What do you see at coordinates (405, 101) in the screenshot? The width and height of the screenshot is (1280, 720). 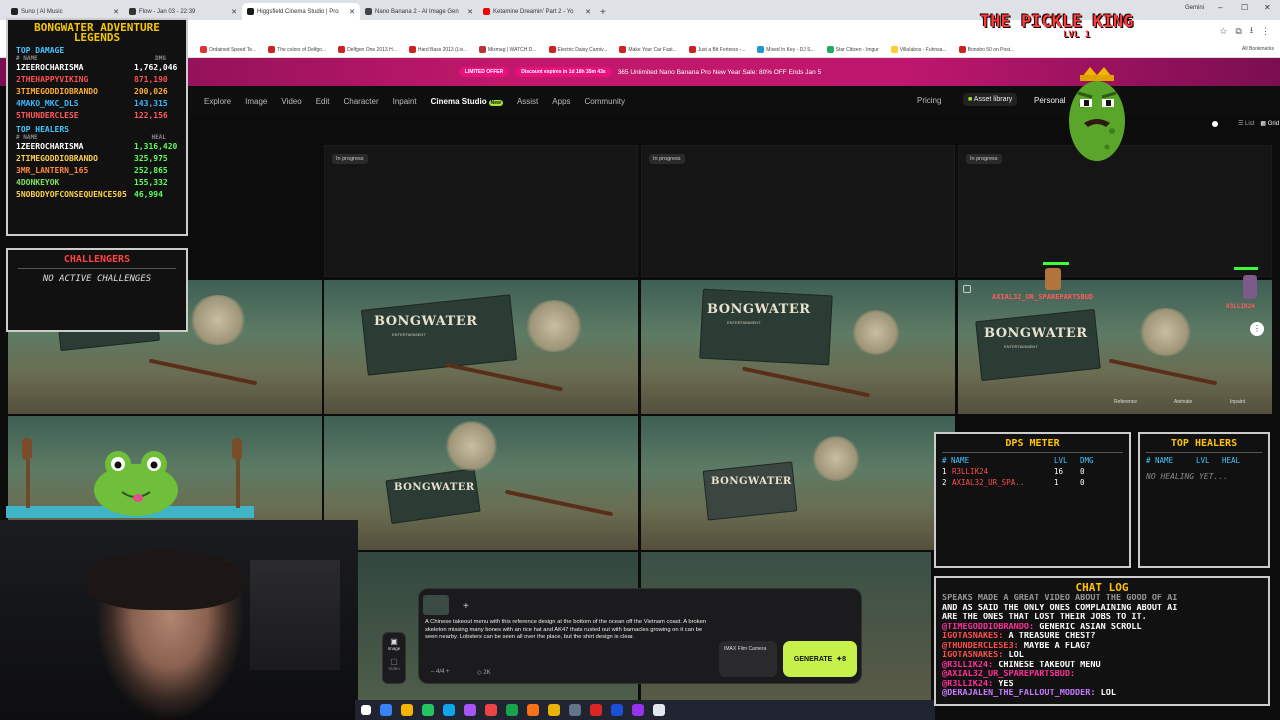 I see `nav-inpaint: Inpaint` at bounding box center [405, 101].